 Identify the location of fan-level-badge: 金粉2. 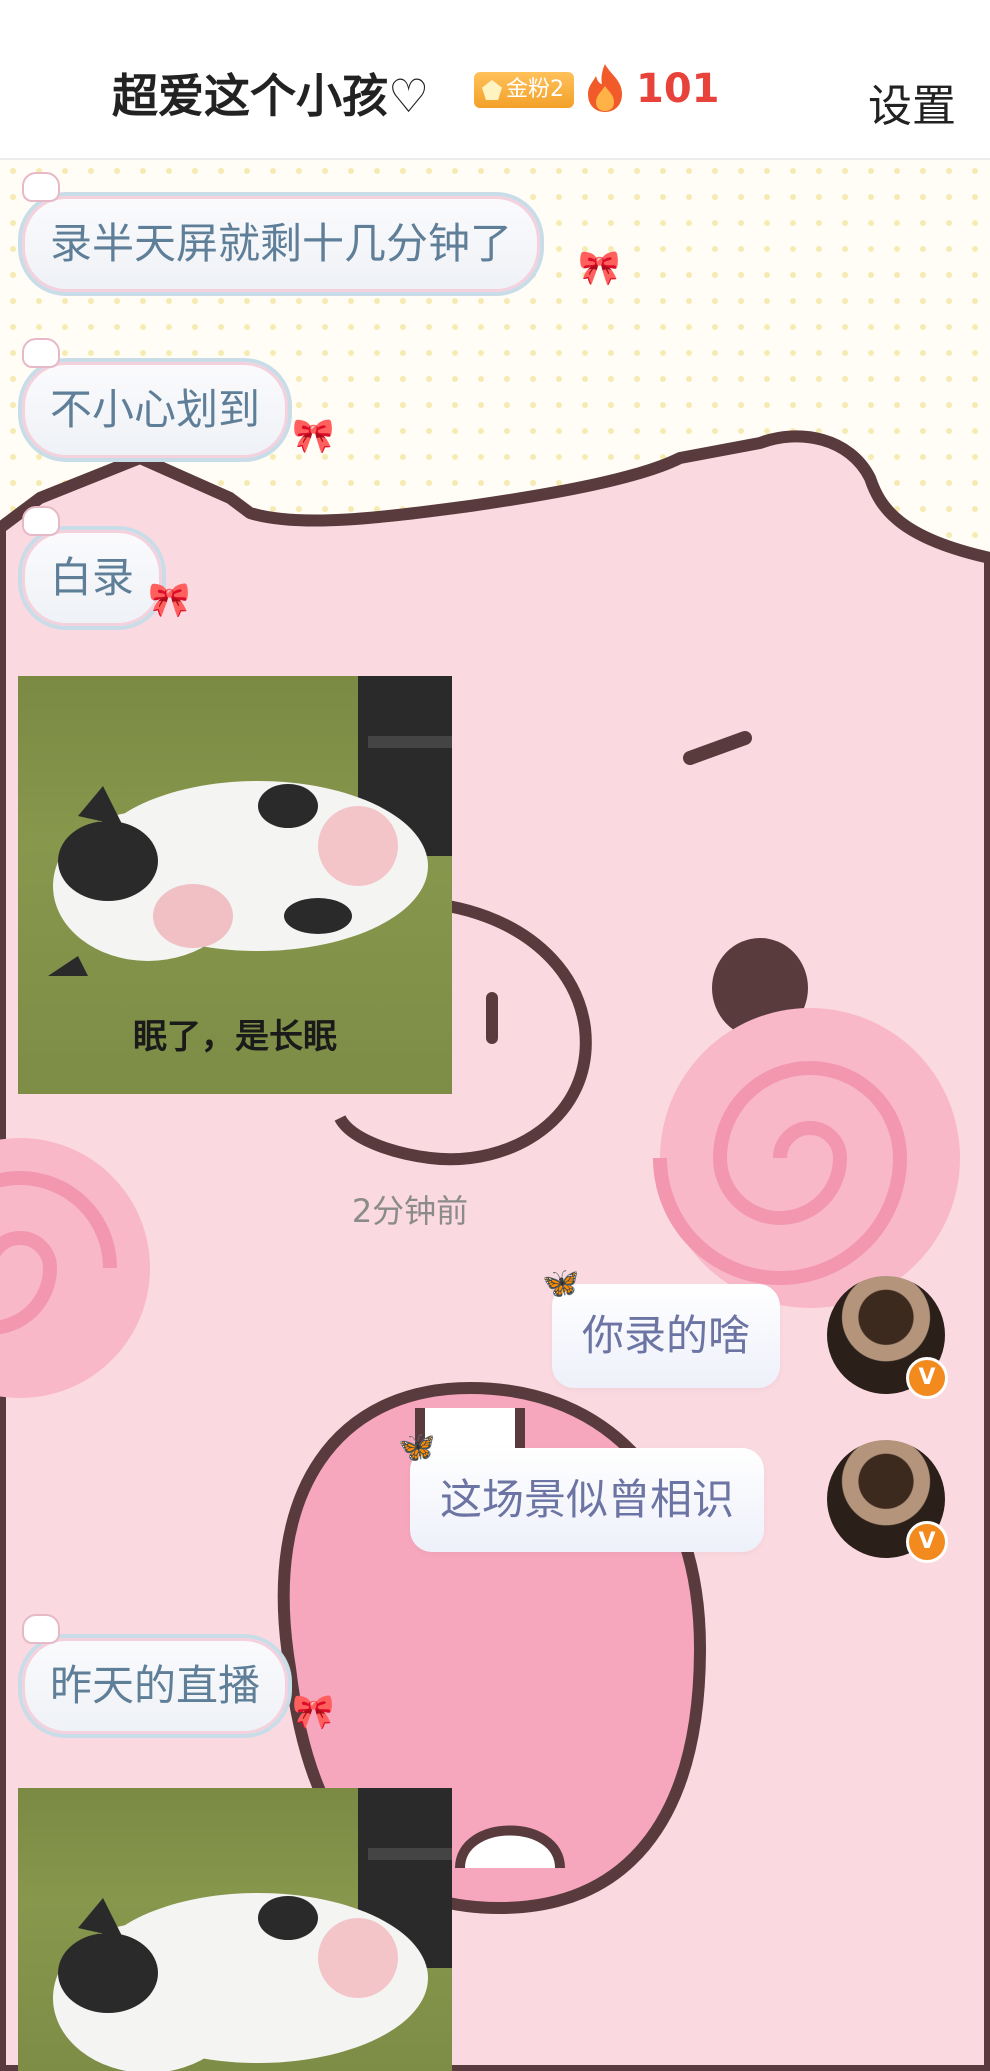
(524, 90).